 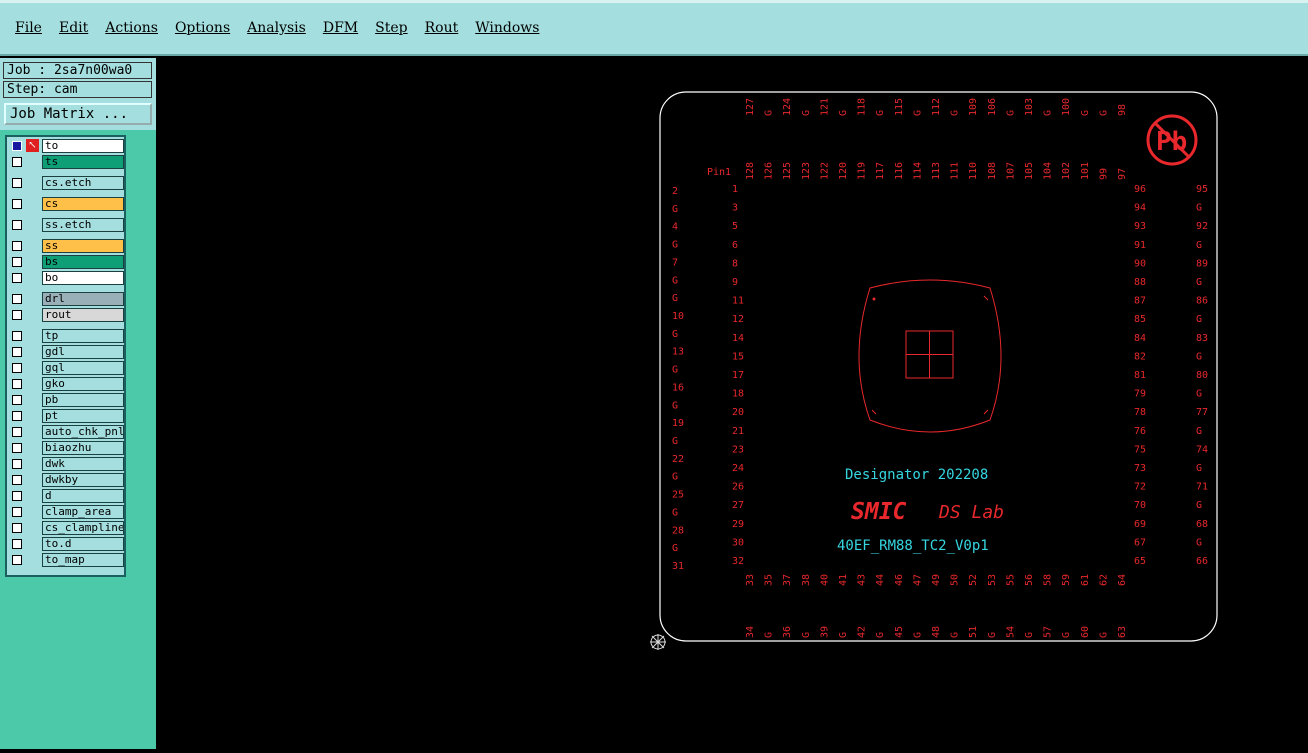 I want to click on layer-name: gdl, so click(x=83, y=352).